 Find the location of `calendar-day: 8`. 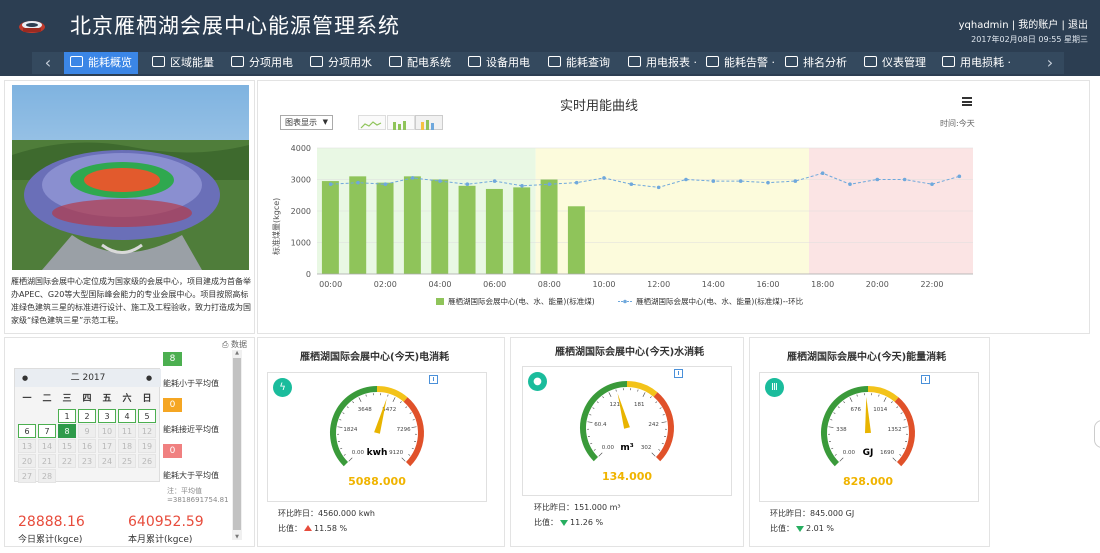

calendar-day: 8 is located at coordinates (67, 431).